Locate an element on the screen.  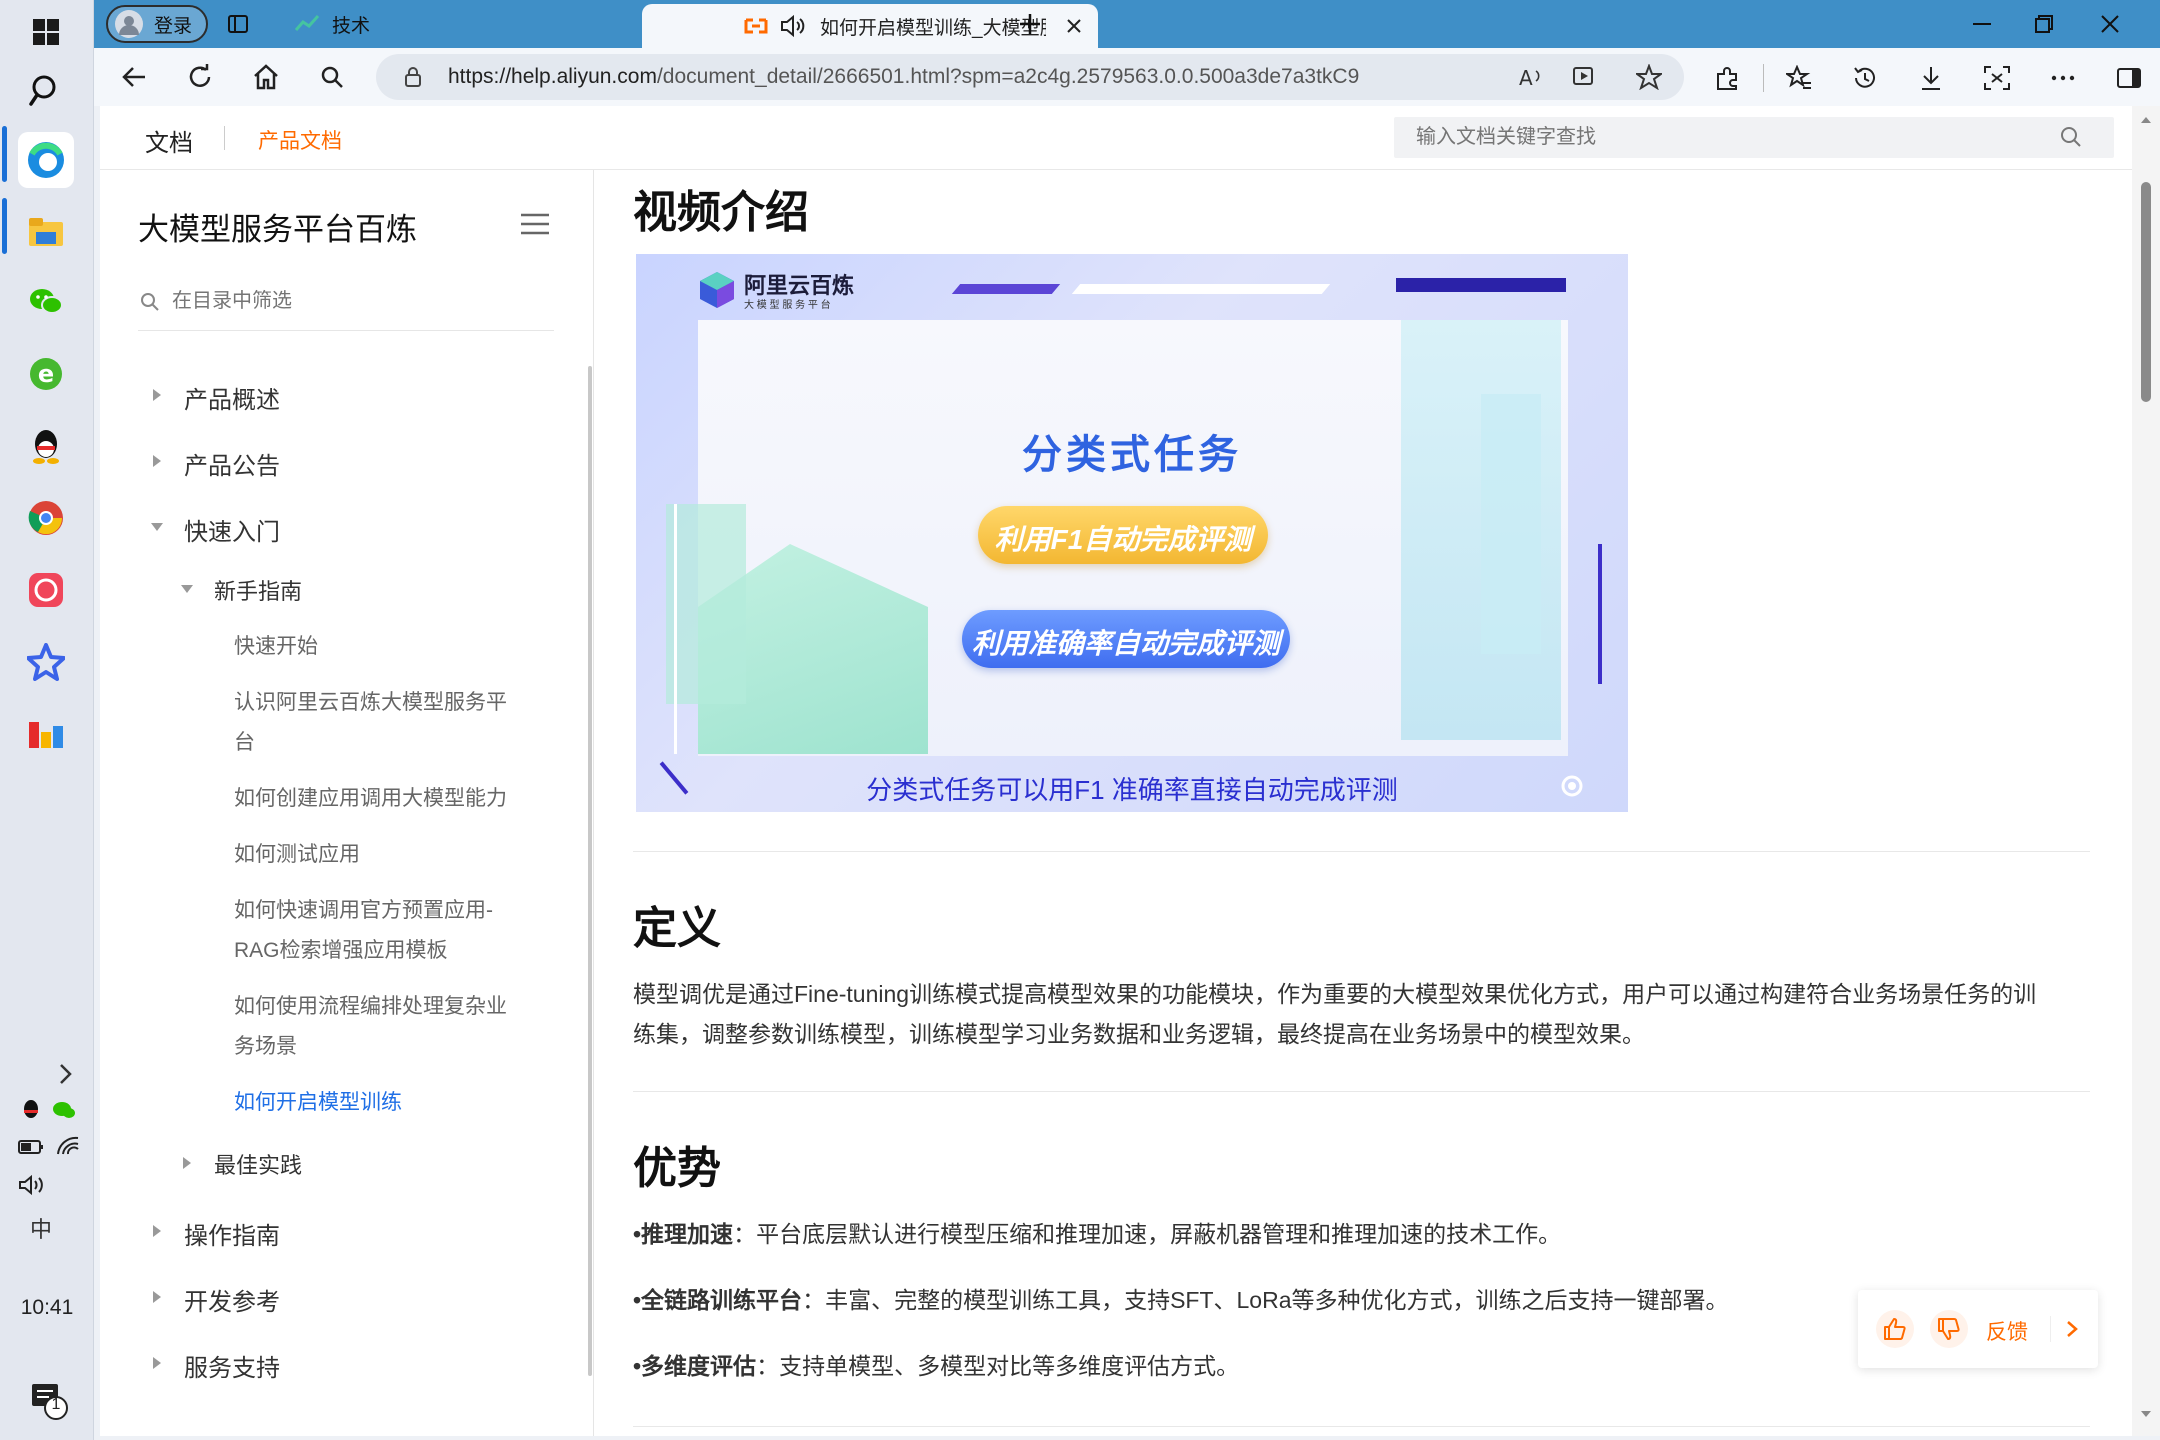
extensions-icon is located at coordinates (1727, 78).